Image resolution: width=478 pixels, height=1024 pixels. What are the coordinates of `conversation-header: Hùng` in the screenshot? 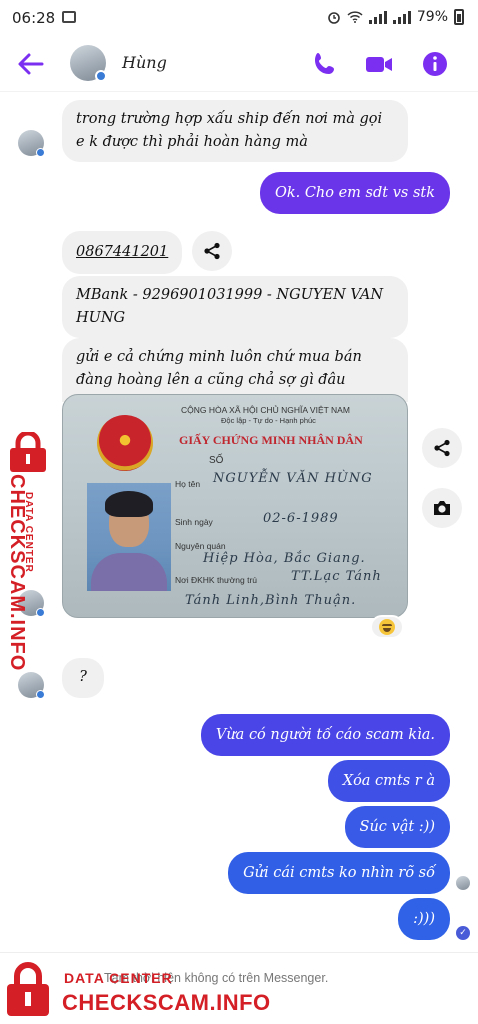 It's located at (239, 64).